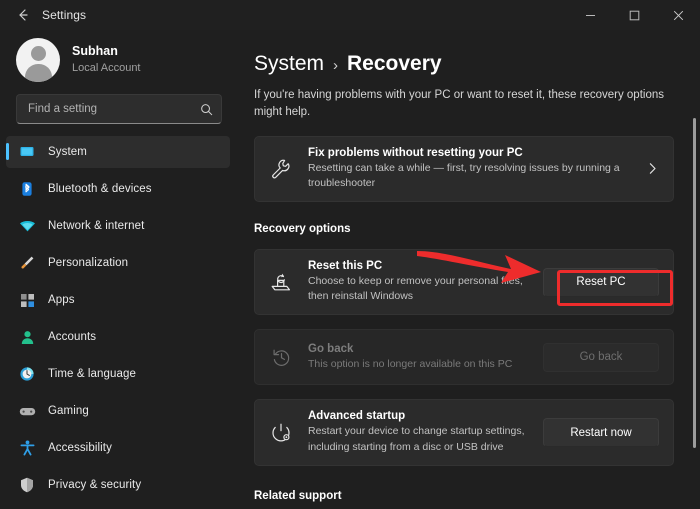 This screenshot has width=700, height=509. Describe the element at coordinates (331, 348) in the screenshot. I see `card-title: Go back` at that location.